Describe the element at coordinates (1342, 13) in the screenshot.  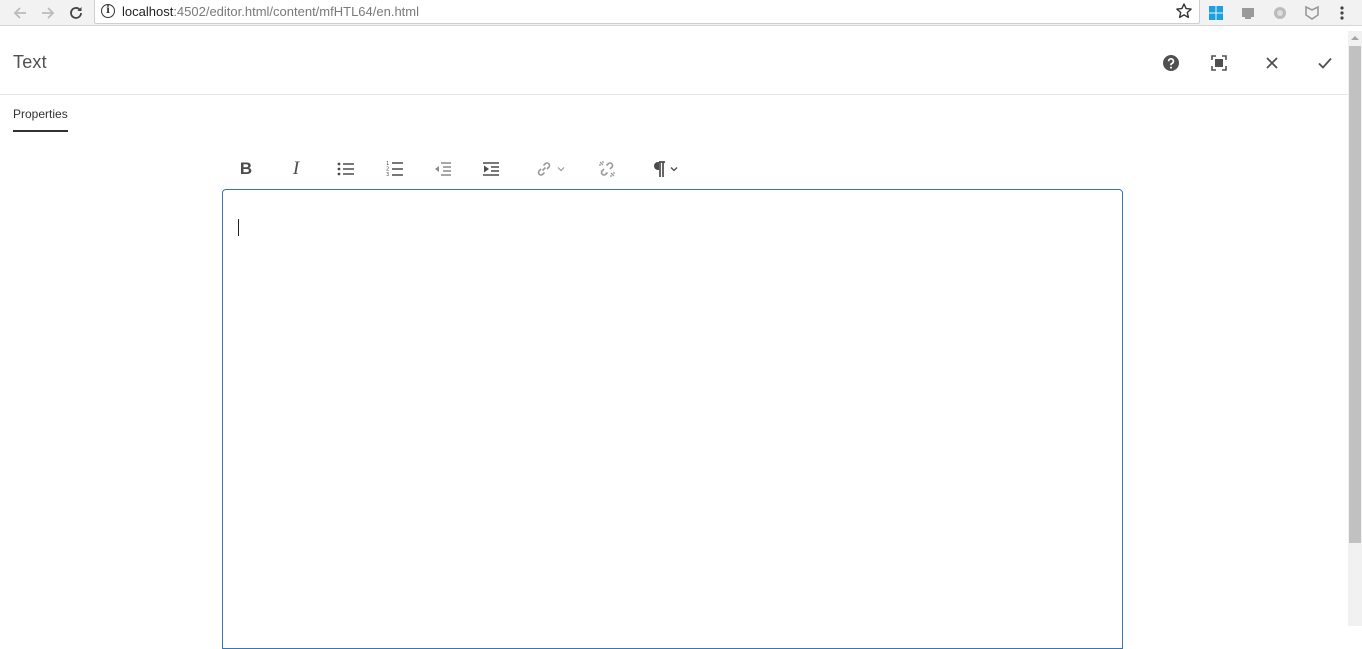
I see `menu-dots-icon` at that location.